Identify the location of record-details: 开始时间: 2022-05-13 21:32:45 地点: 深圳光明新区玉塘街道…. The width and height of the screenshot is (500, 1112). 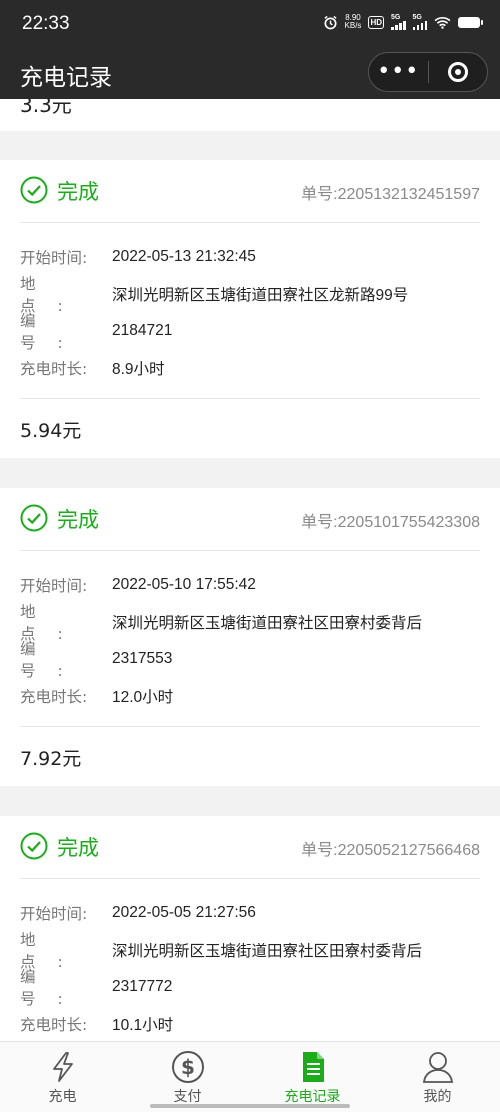
(250, 312).